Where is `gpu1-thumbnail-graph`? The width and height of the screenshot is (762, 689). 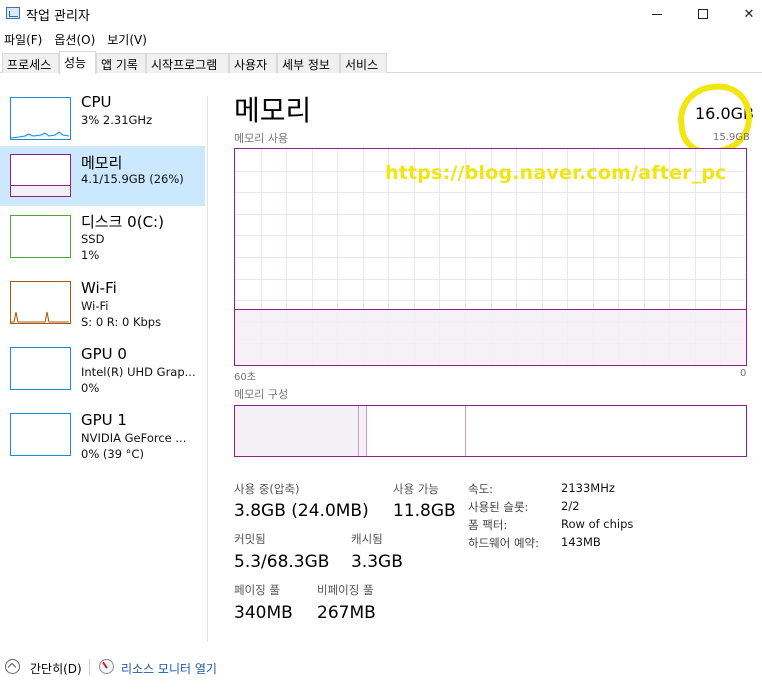 gpu1-thumbnail-graph is located at coordinates (40, 434).